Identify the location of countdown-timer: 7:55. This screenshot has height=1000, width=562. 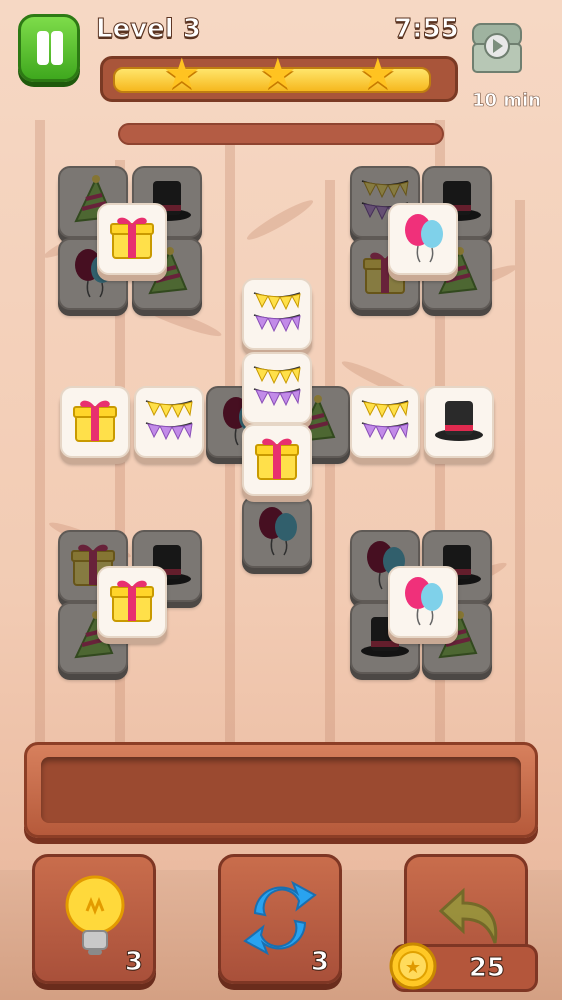
(427, 29).